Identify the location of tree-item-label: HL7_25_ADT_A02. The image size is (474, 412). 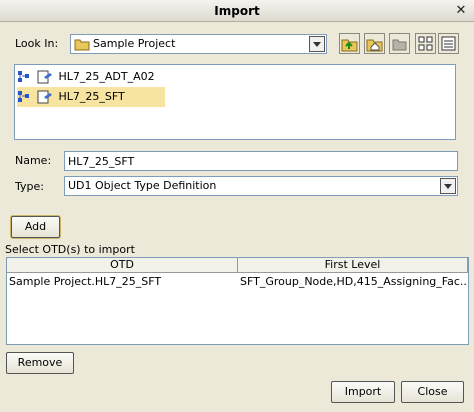
(106, 76).